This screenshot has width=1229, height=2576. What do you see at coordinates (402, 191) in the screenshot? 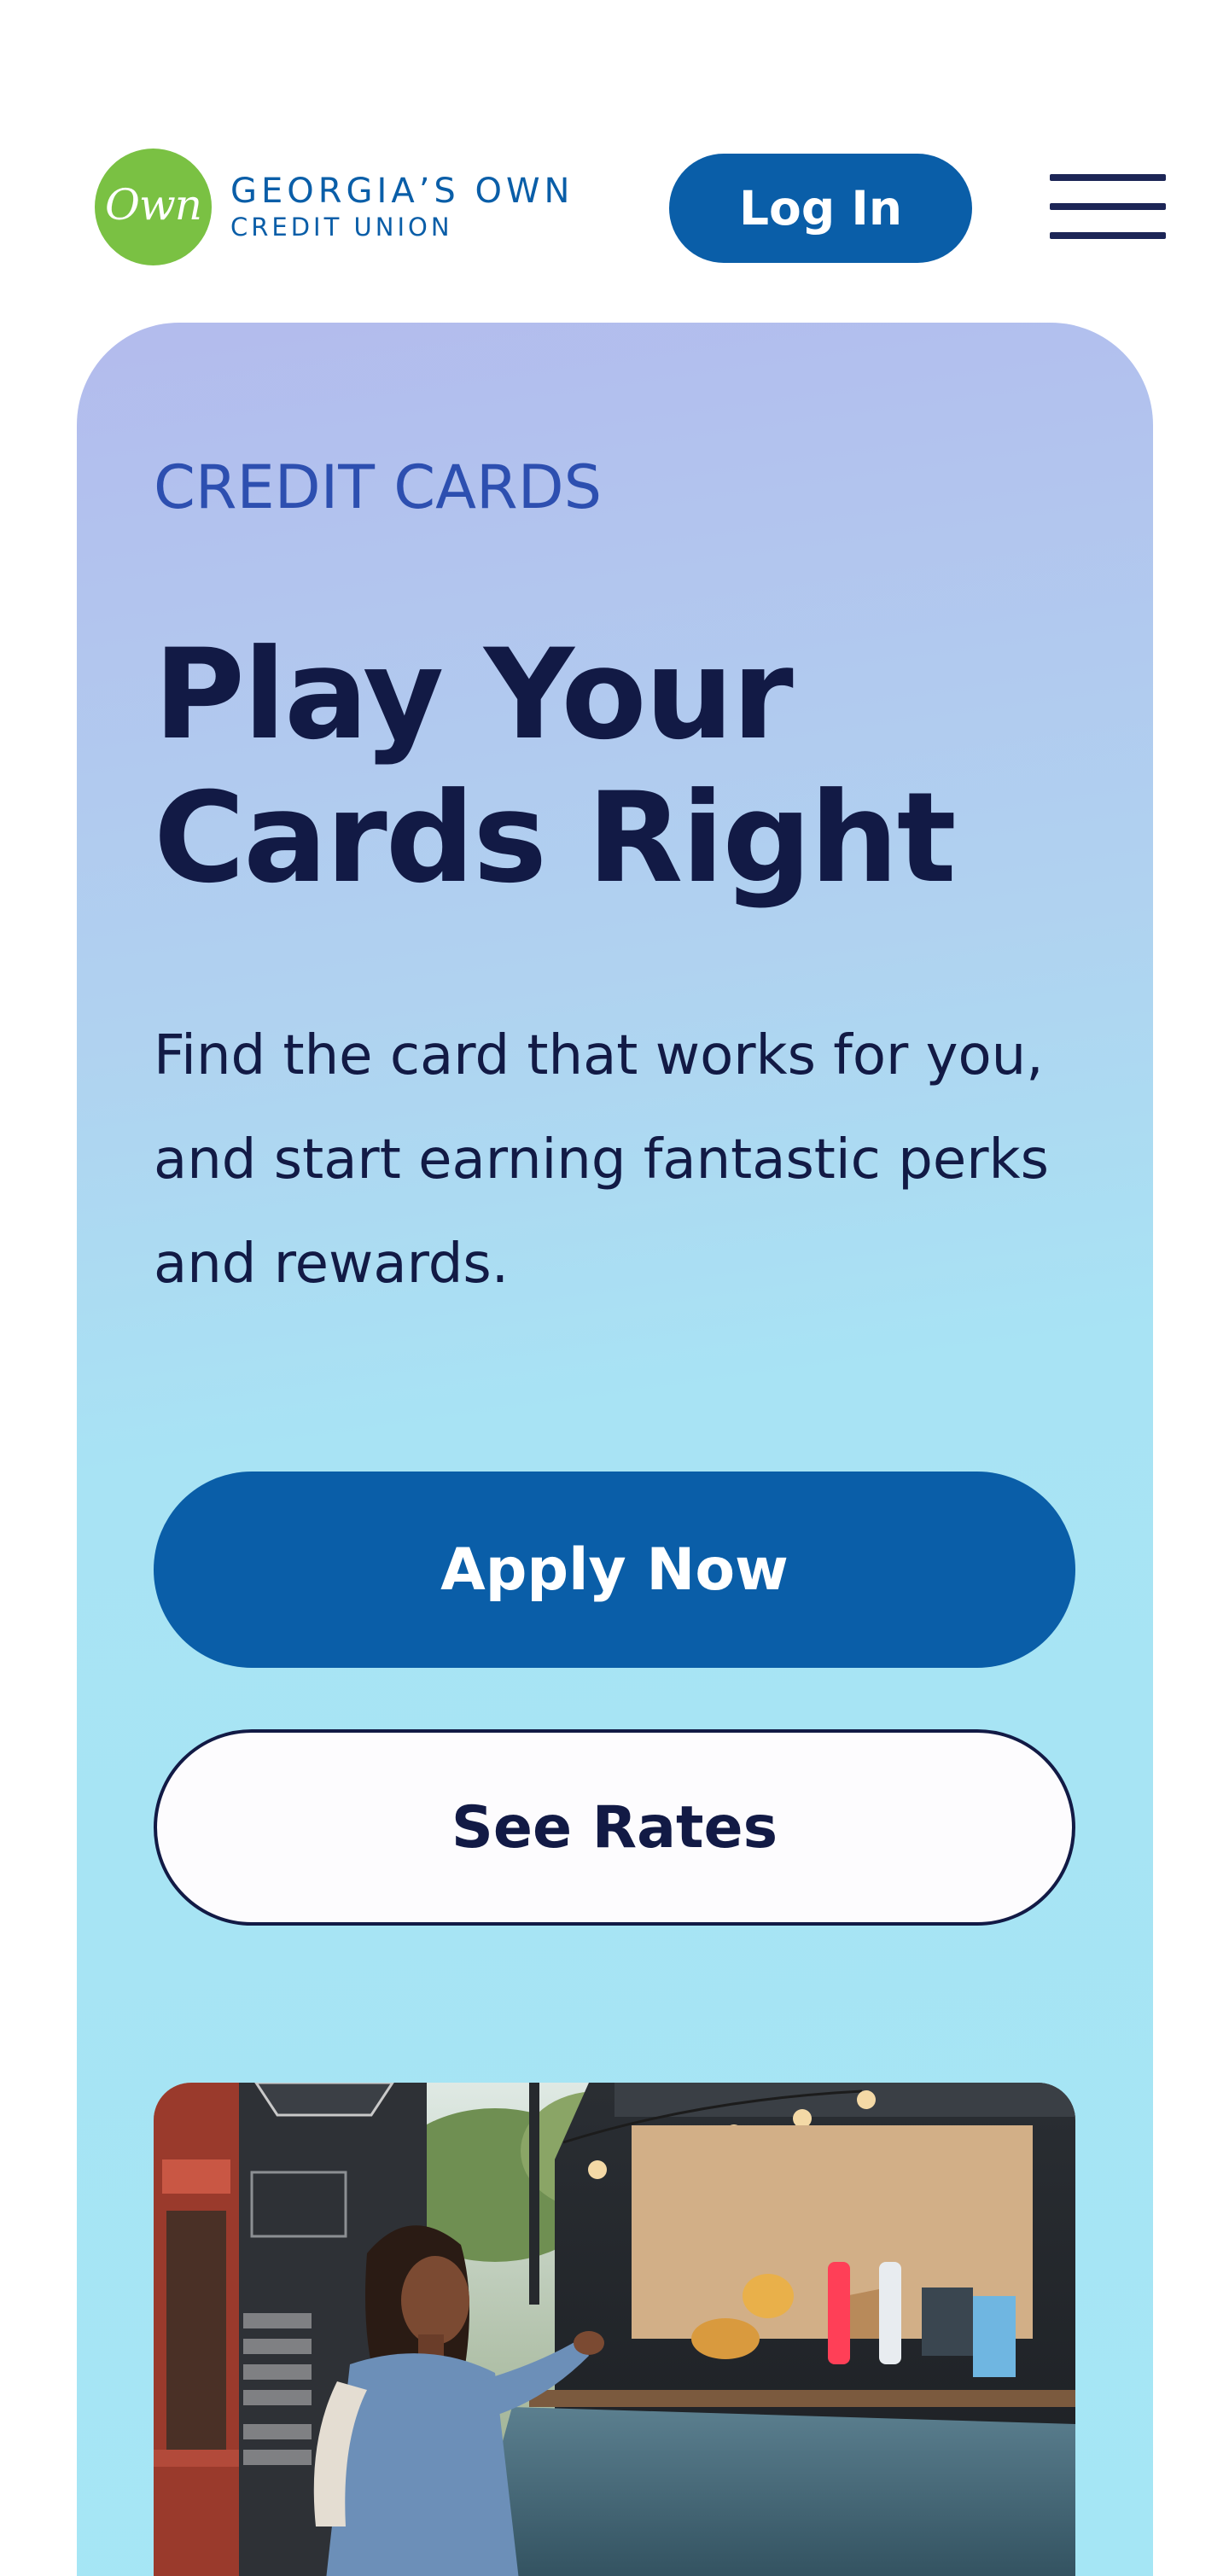
I see `logo-name: GEORGIA’S OWN` at bounding box center [402, 191].